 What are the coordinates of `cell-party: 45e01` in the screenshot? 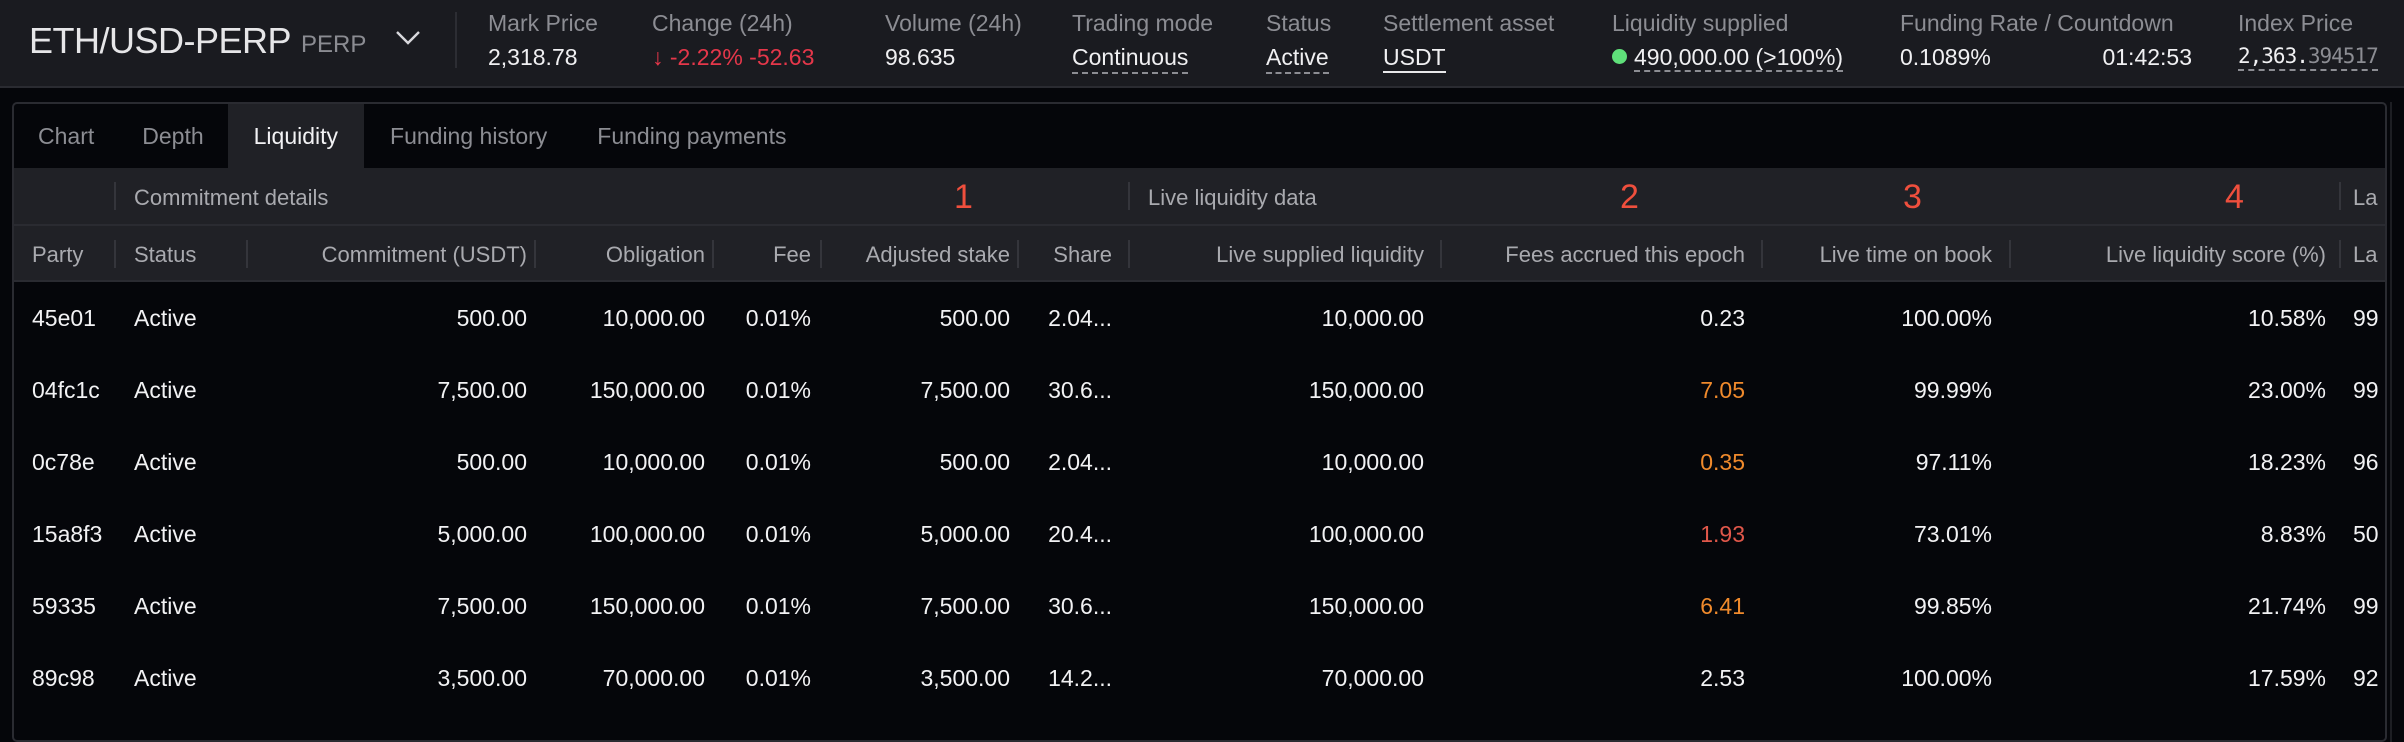 It's located at (67, 318).